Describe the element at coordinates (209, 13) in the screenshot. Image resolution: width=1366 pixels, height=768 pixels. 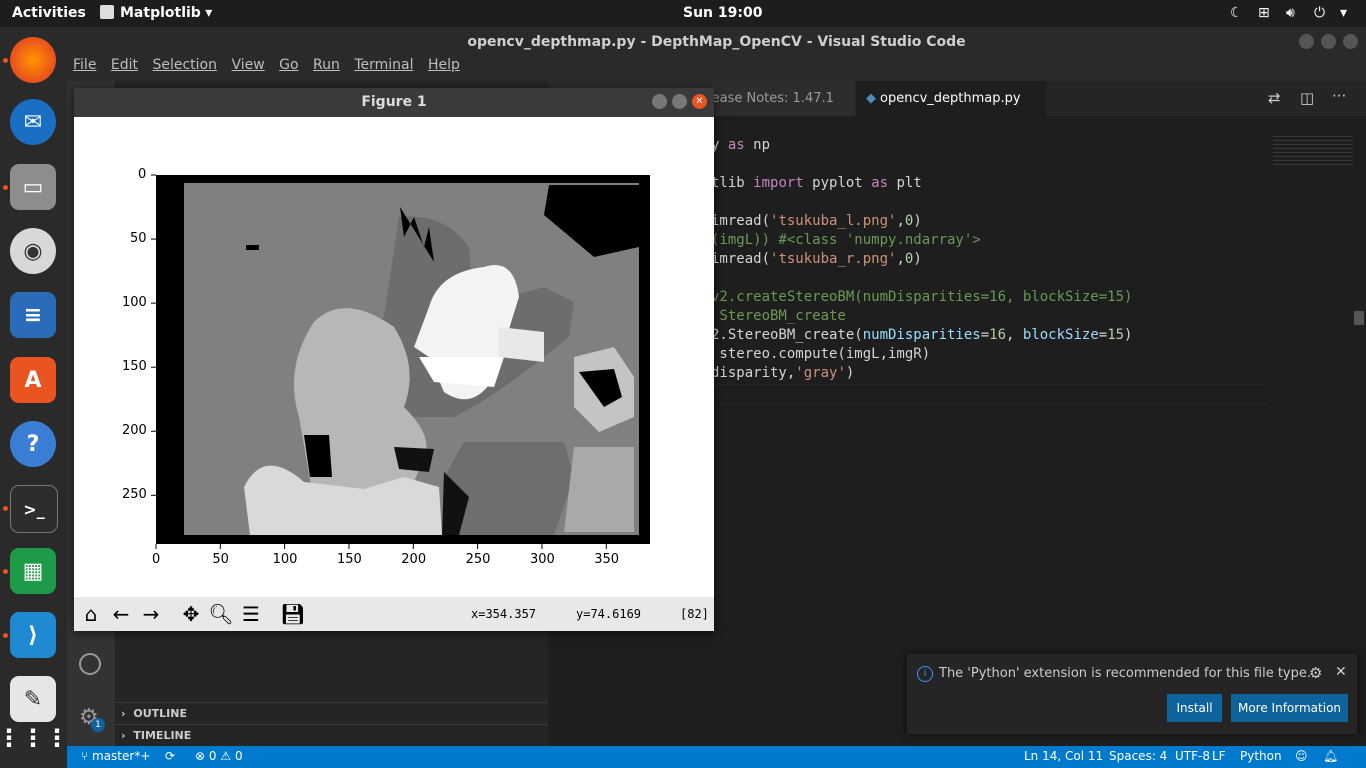
I see `chevron-down-icon: ▾` at that location.